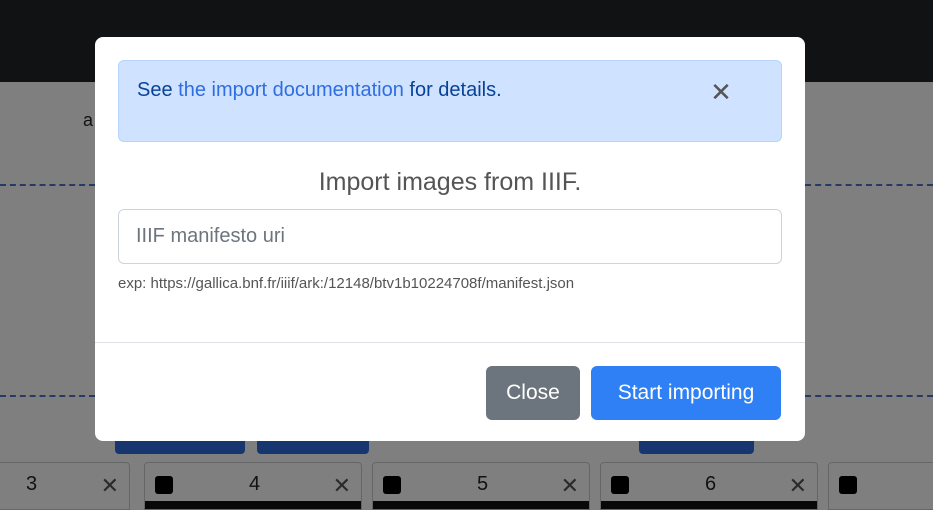 This screenshot has height=510, width=933. What do you see at coordinates (450, 342) in the screenshot?
I see `modal-footer-divider` at bounding box center [450, 342].